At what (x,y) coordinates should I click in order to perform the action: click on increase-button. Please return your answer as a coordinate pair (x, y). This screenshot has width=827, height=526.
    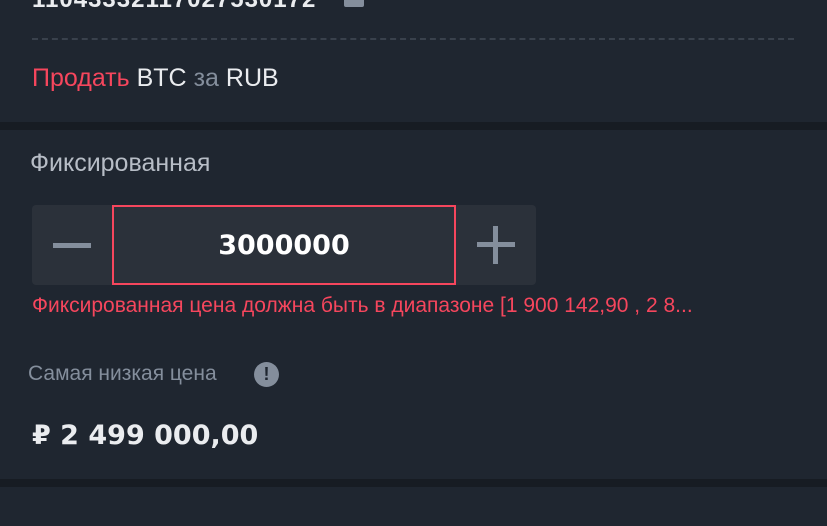
    Looking at the image, I should click on (496, 245).